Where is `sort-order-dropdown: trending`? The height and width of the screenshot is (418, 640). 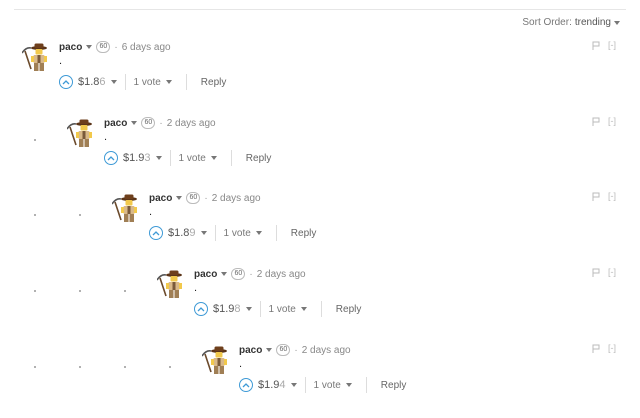
sort-order-dropdown: trending is located at coordinates (593, 22).